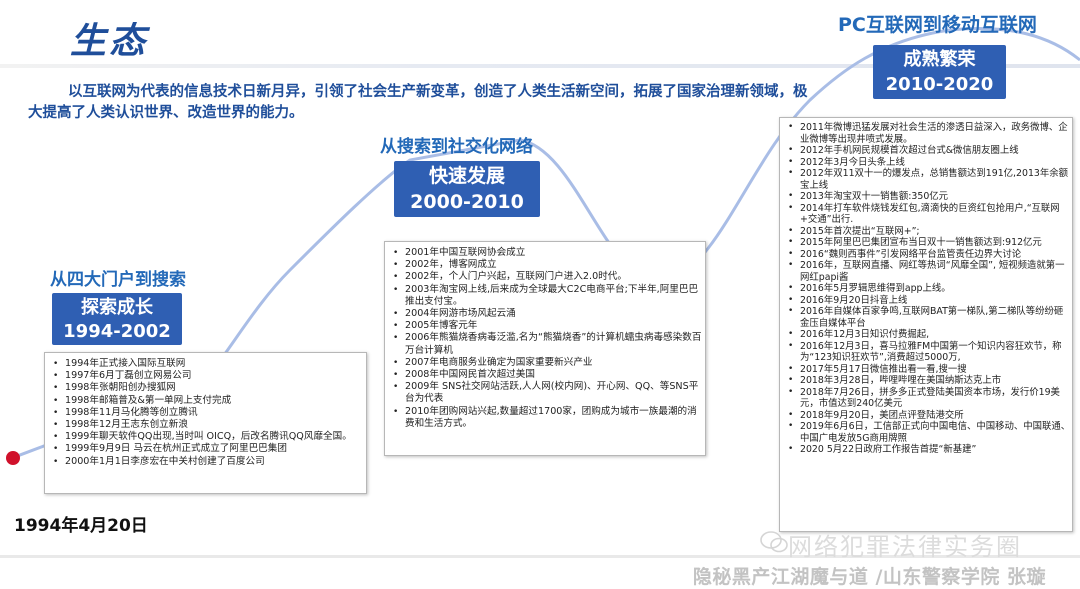 The width and height of the screenshot is (1080, 589). What do you see at coordinates (205, 449) in the screenshot?
I see `event-item: 1999年9月9日 马云在杭州正式成立了阿里巴巴集团` at bounding box center [205, 449].